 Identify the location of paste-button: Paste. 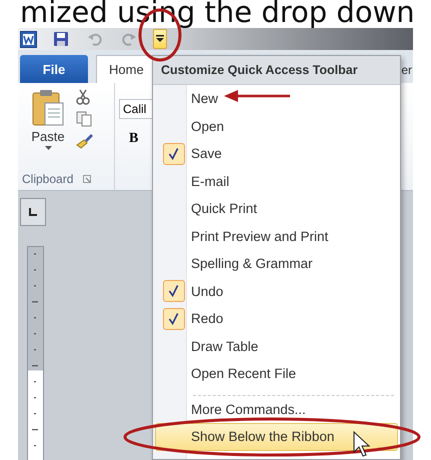
(48, 128).